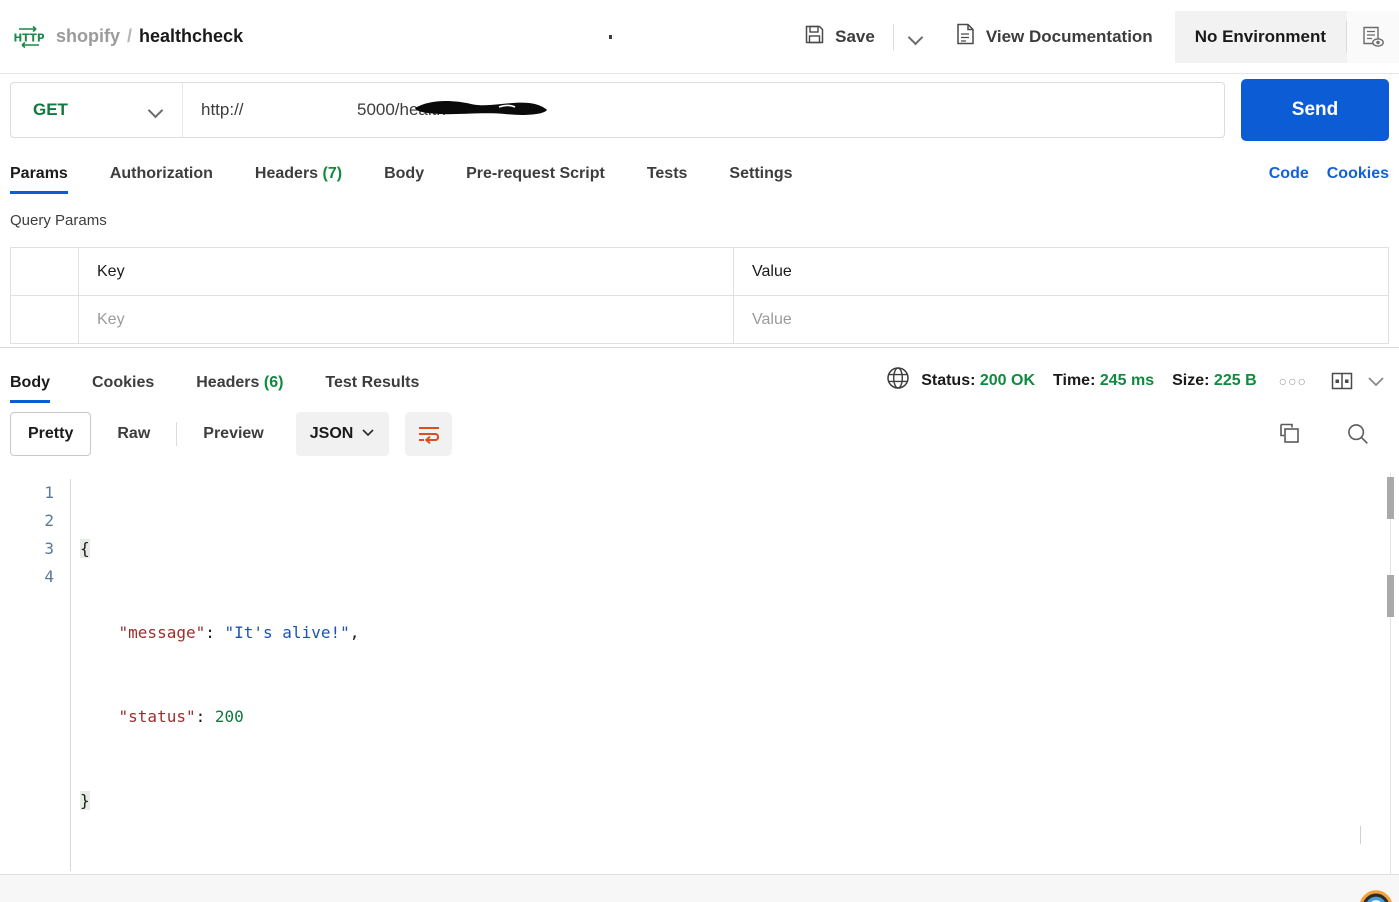  Describe the element at coordinates (49, 576) in the screenshot. I see `line-number: 4` at that location.